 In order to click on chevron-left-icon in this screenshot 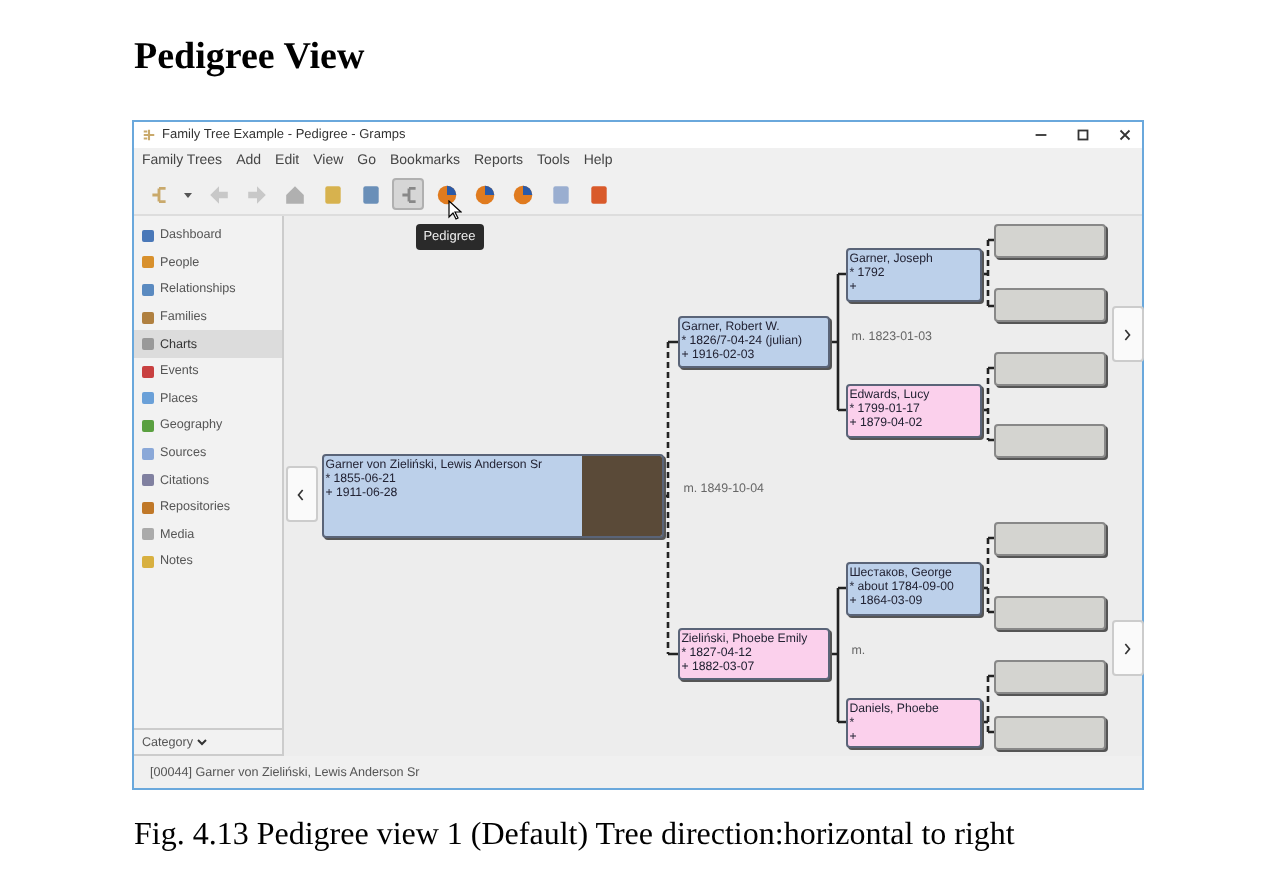, I will do `click(301, 494)`.